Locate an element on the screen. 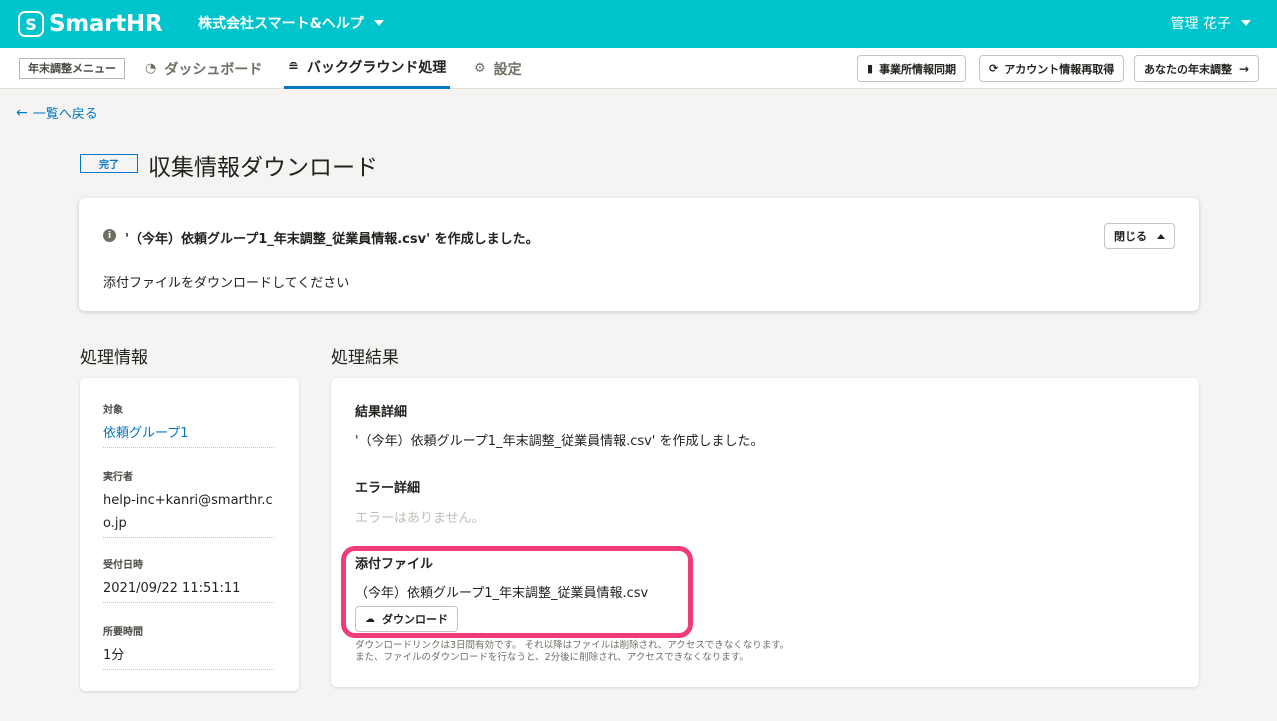 Image resolution: width=1277 pixels, height=721 pixels. error-value: エラーはありません。 is located at coordinates (420, 518).